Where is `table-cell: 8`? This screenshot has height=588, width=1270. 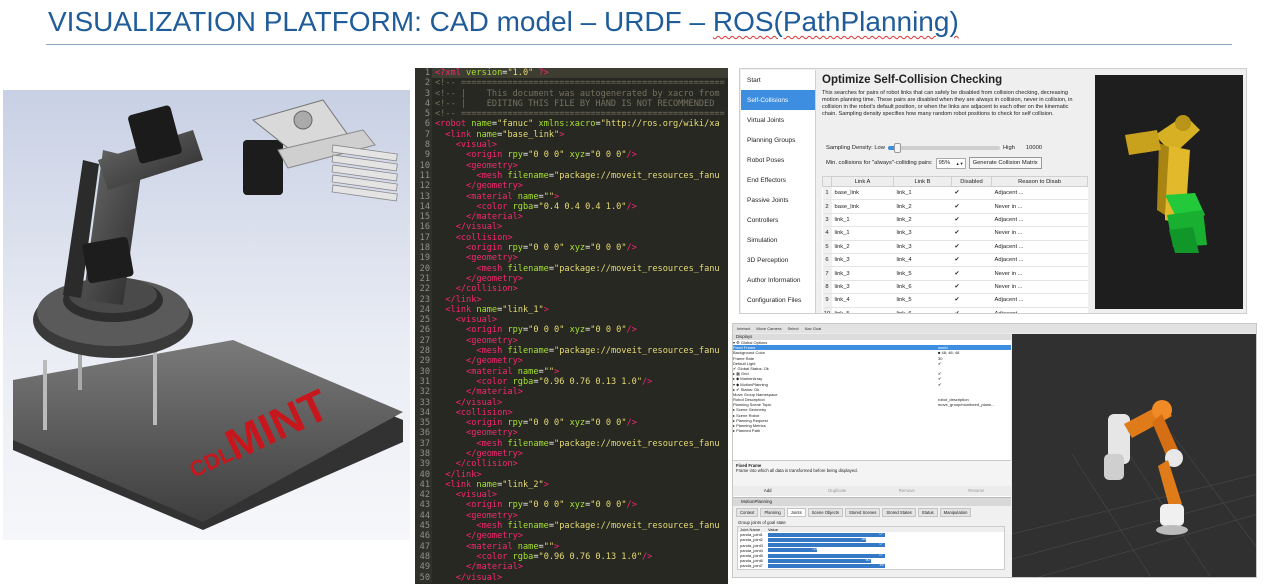
table-cell: 8 is located at coordinates (827, 287).